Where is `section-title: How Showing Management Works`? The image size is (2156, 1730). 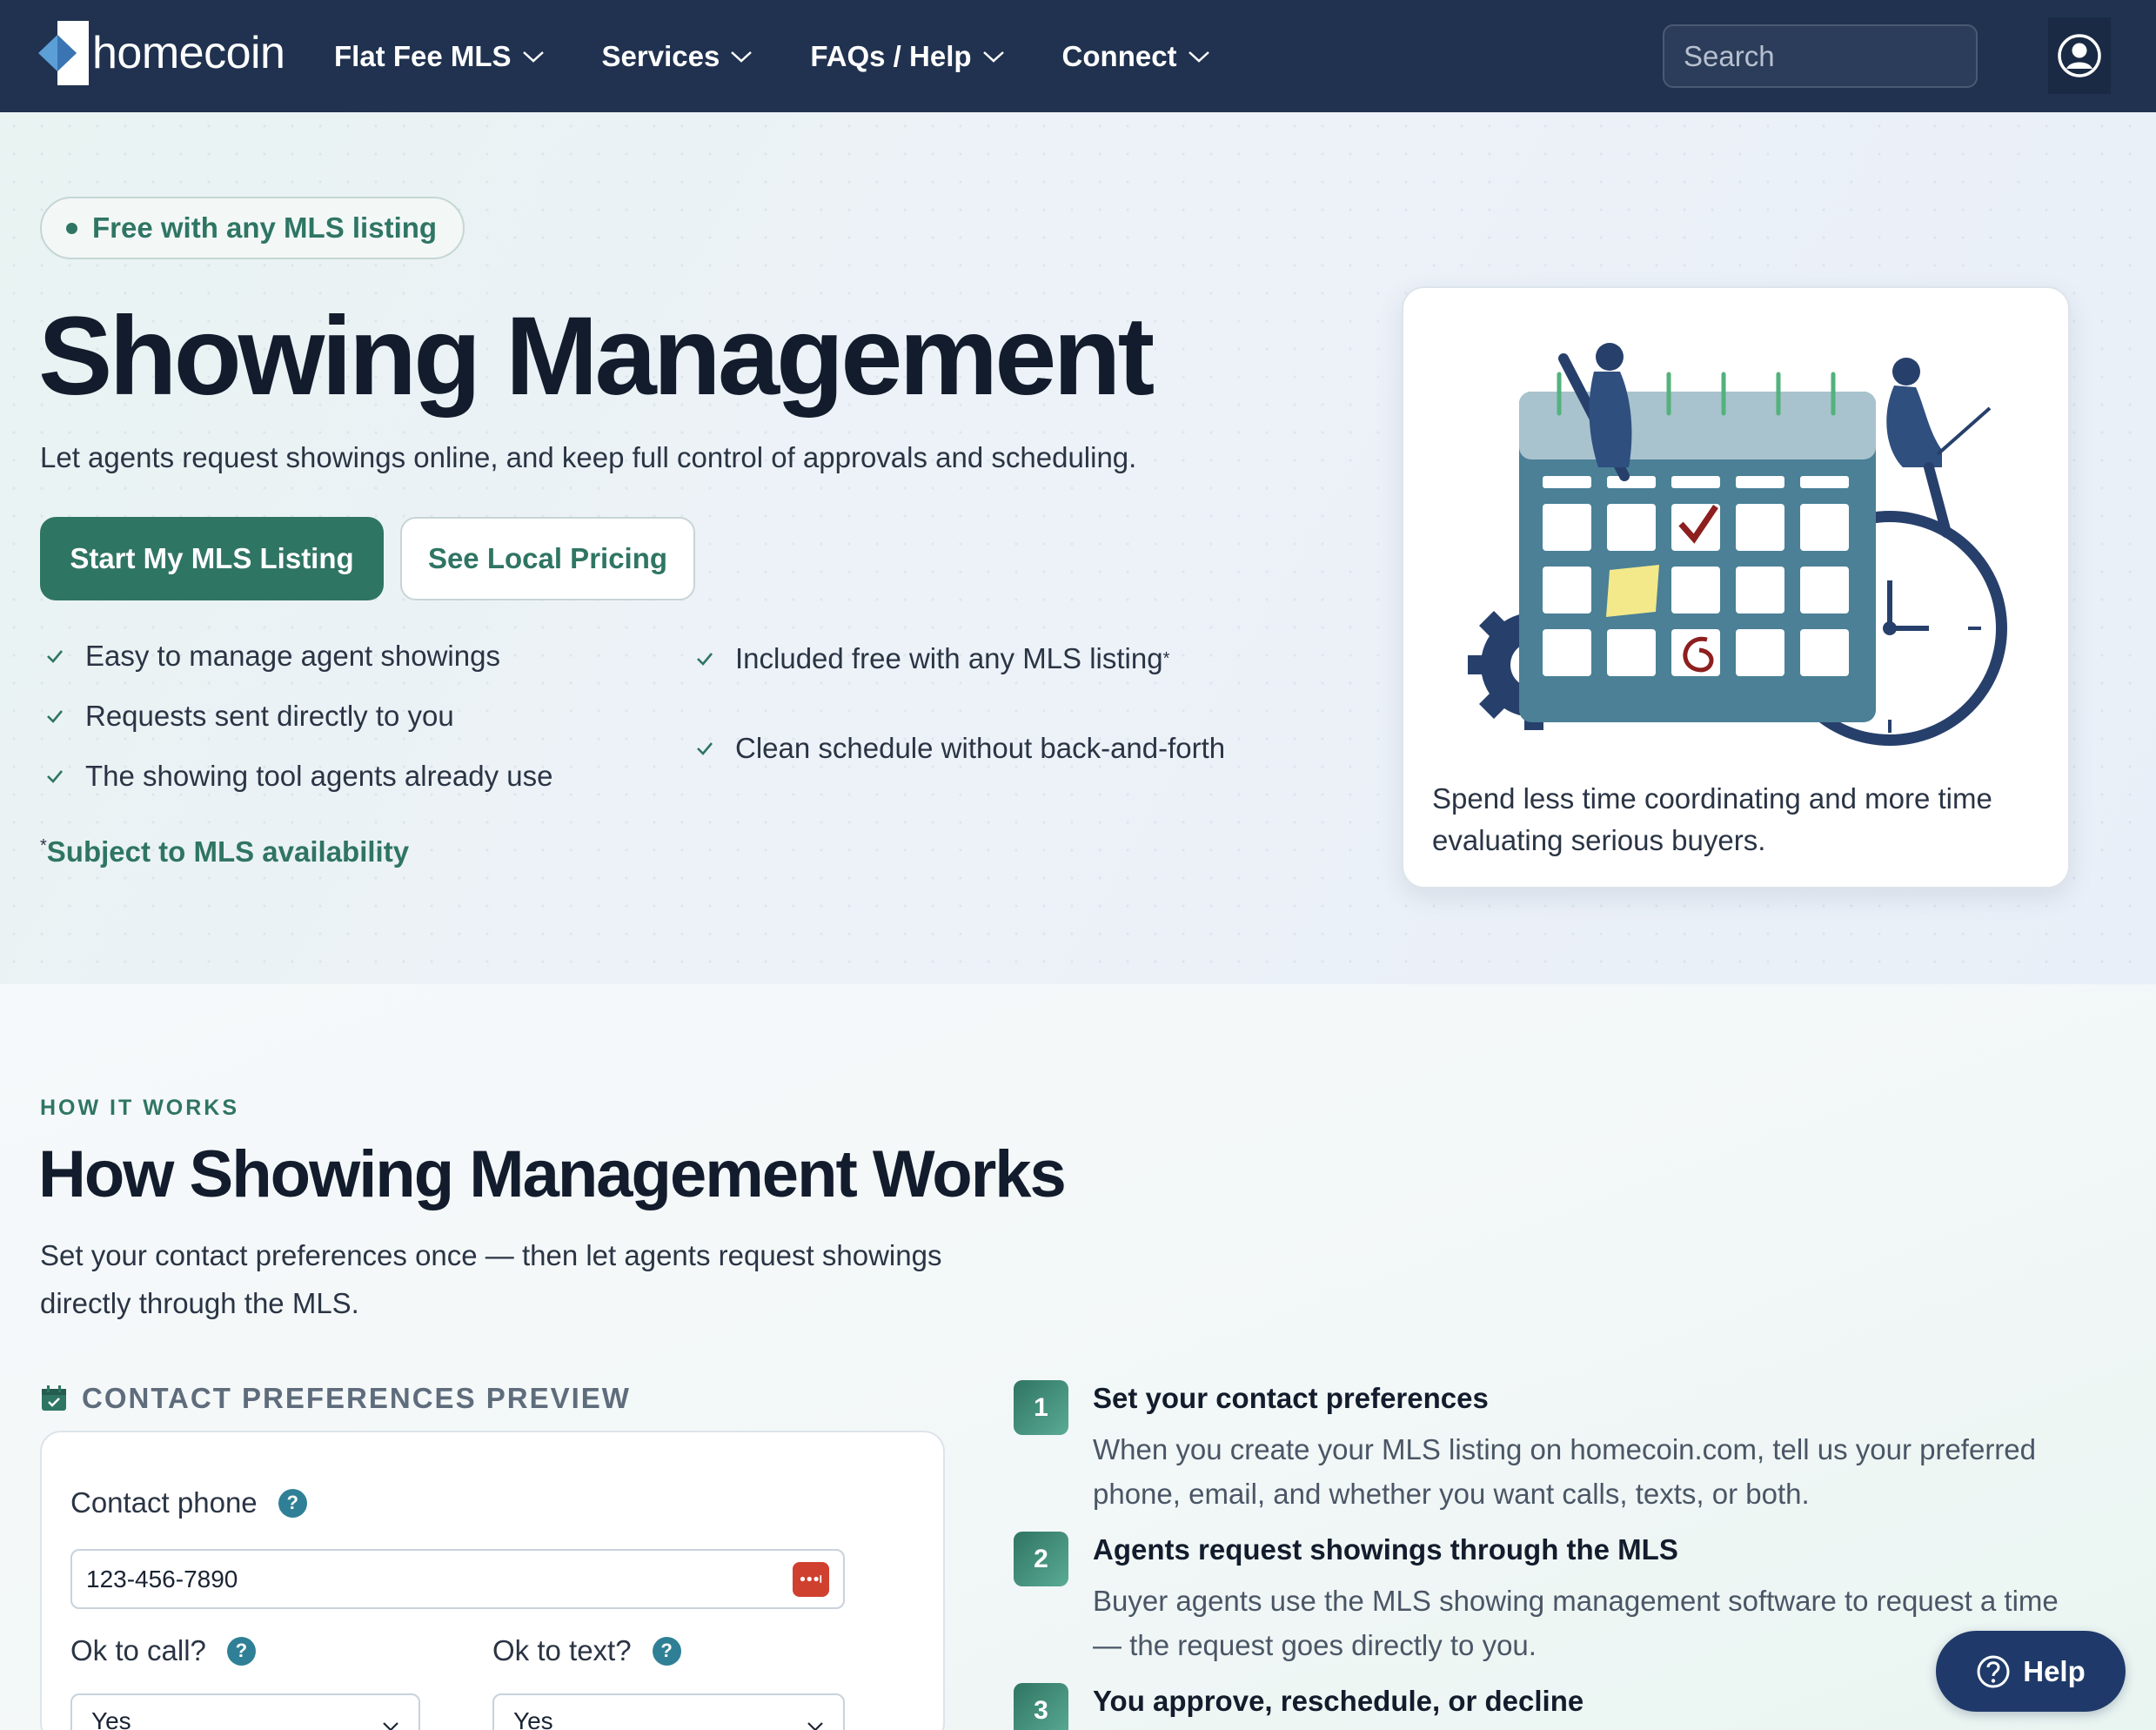
section-title: How Showing Management Works is located at coordinates (552, 1174).